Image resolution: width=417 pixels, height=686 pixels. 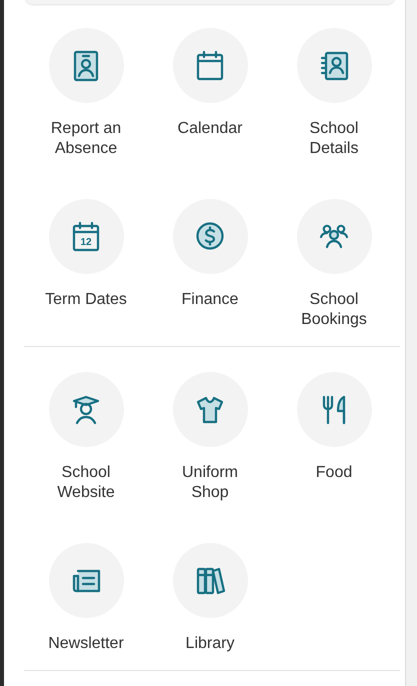 I want to click on t-shirt-icon, so click(x=210, y=409).